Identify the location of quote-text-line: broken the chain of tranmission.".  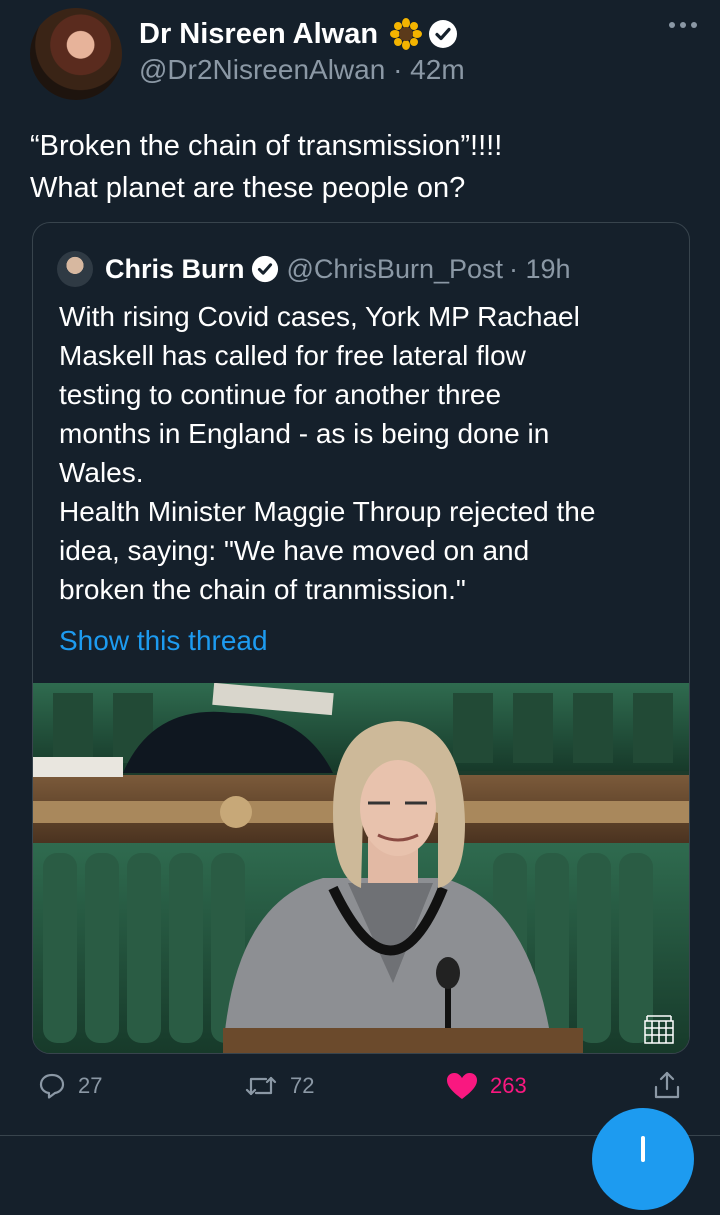
(262, 589).